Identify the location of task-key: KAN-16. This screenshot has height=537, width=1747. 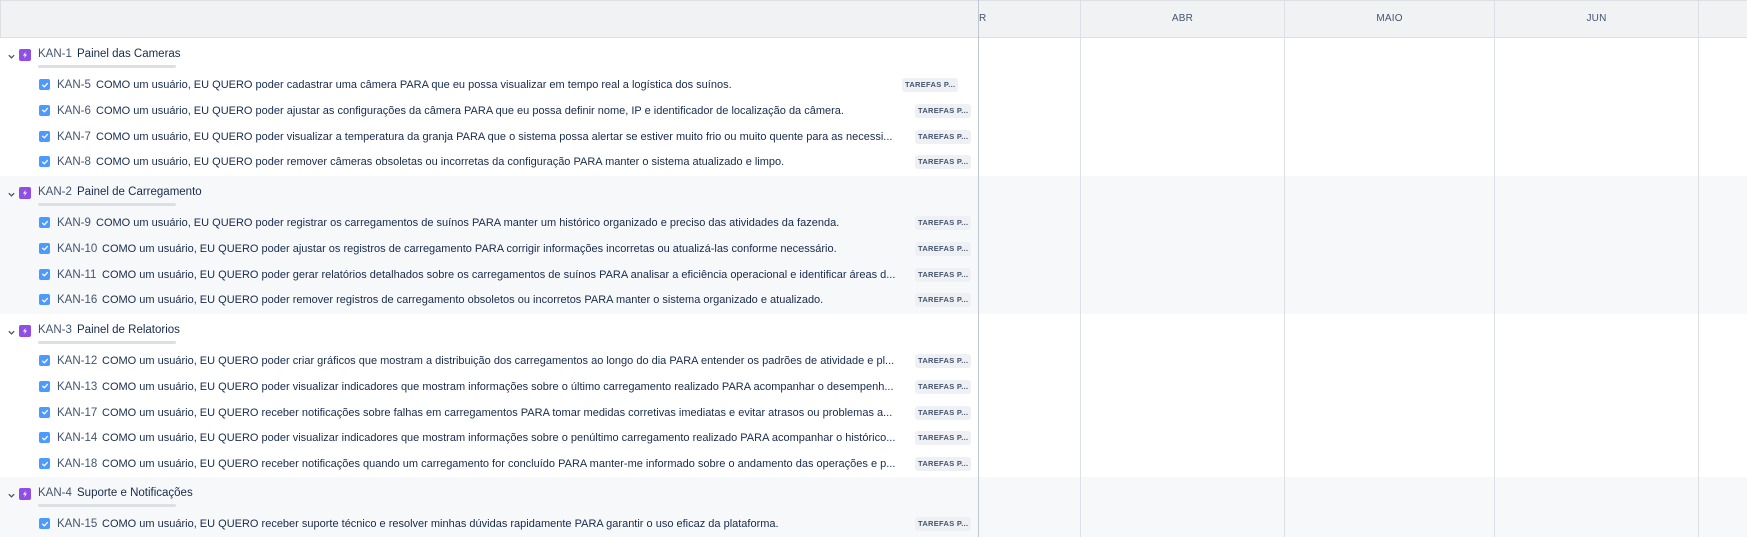
(77, 300).